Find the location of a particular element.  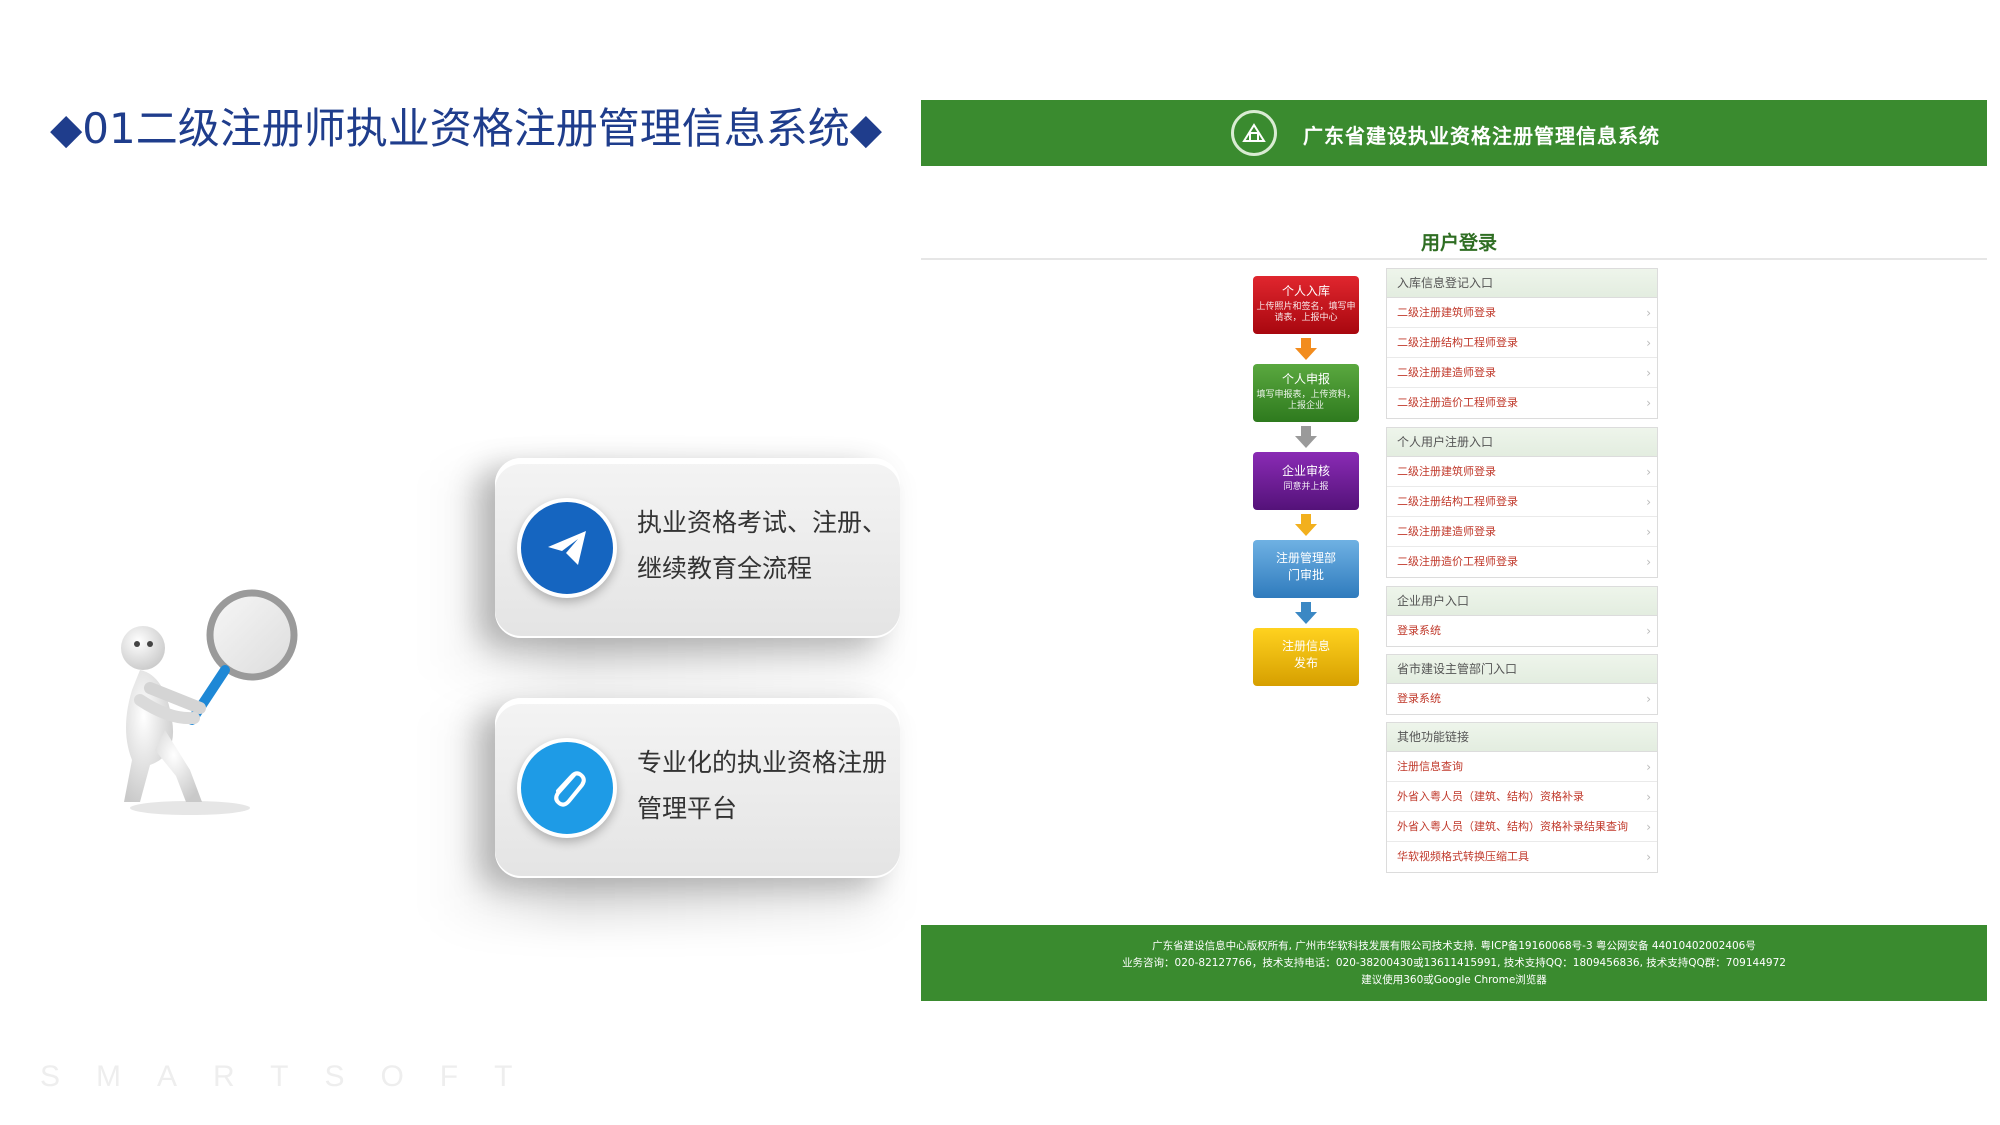

flow-step-sub: 上传照片和签名，填写申请表，上报中心 is located at coordinates (1306, 312).